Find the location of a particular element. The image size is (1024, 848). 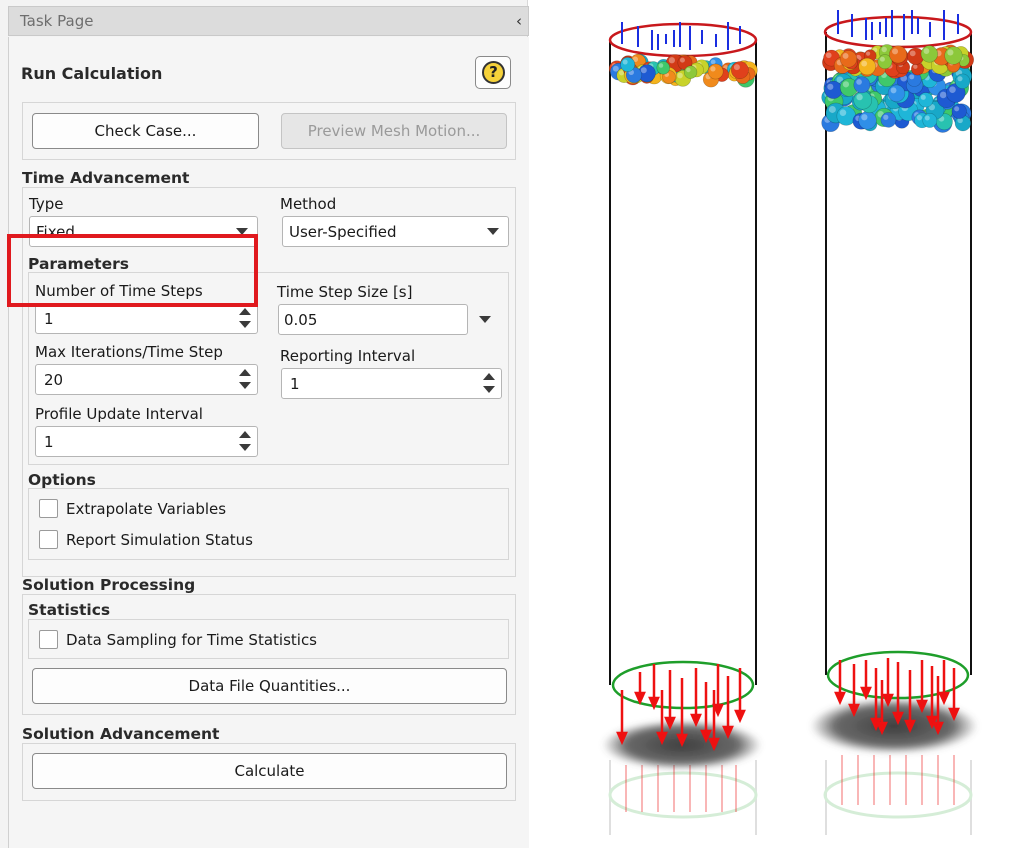

time-advancement-title: Time Advancement is located at coordinates (106, 178).